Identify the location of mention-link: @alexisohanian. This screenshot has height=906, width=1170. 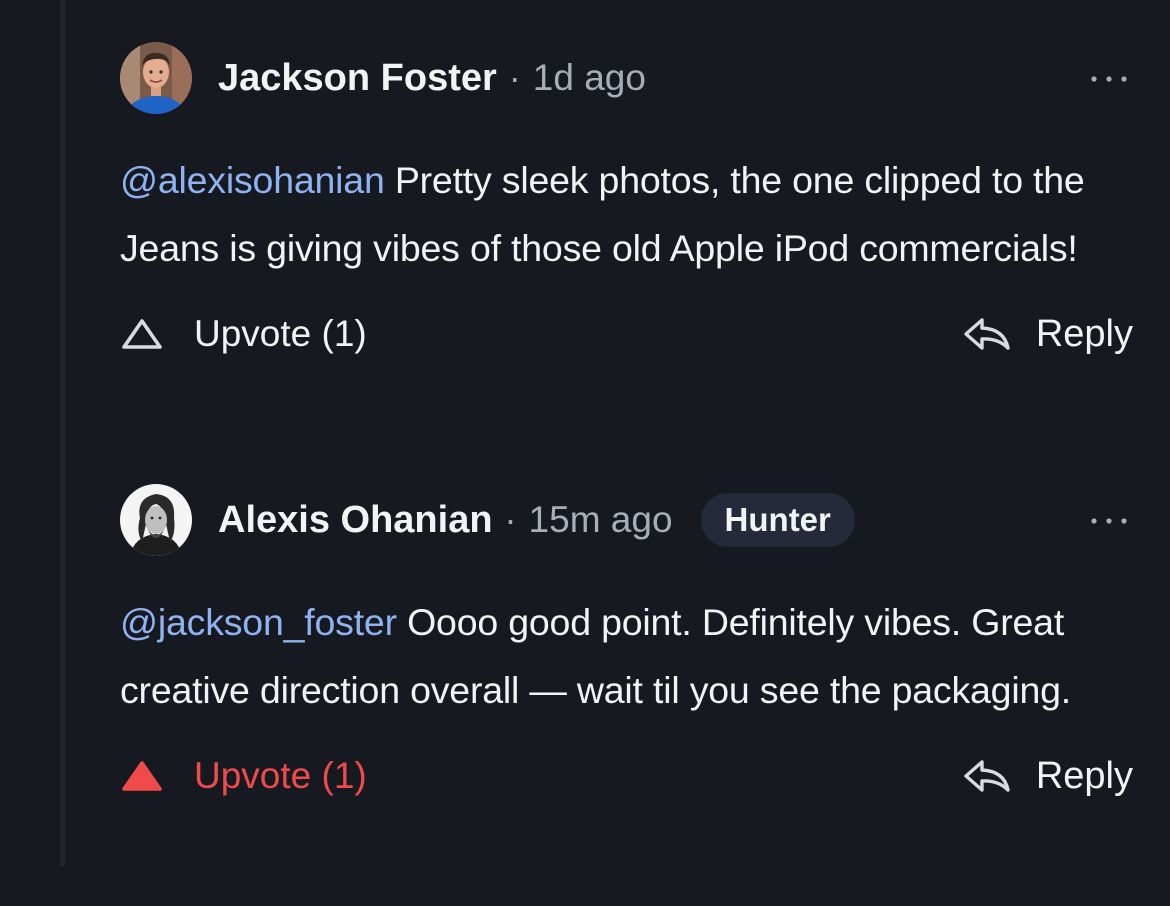
(252, 180).